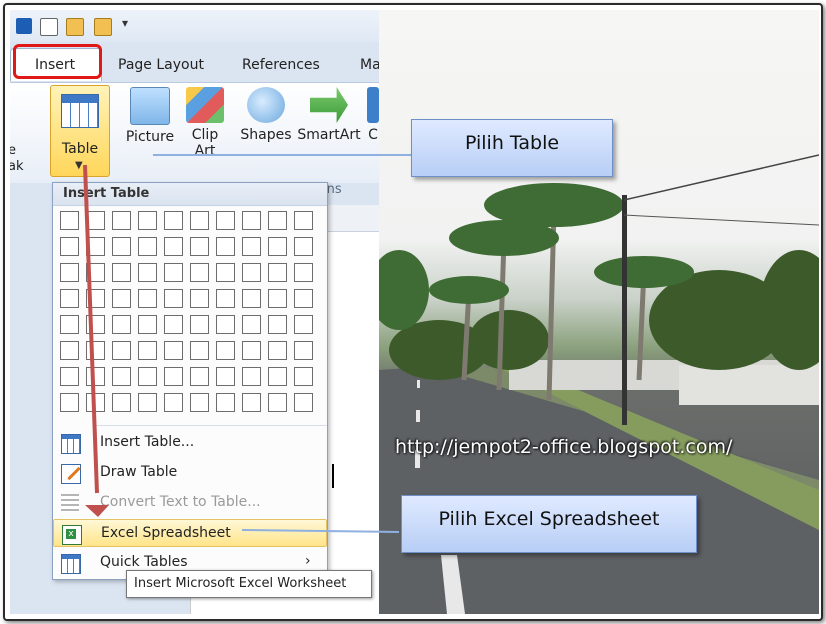 Image resolution: width=826 pixels, height=624 pixels. Describe the element at coordinates (161, 65) in the screenshot. I see `tab-page-layout: Page Layout` at that location.